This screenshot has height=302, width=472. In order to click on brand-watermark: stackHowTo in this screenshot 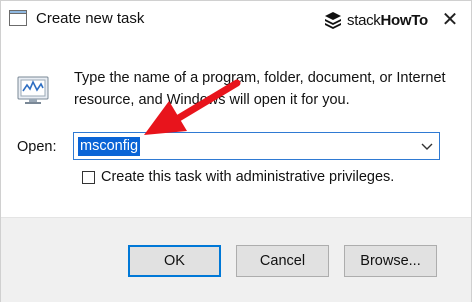, I will do `click(375, 20)`.